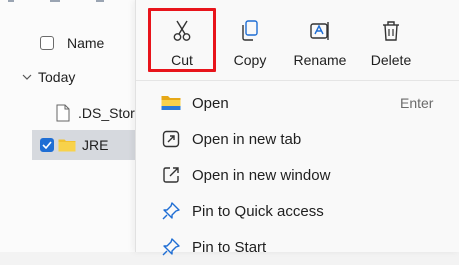  I want to click on file-icon, so click(63, 113).